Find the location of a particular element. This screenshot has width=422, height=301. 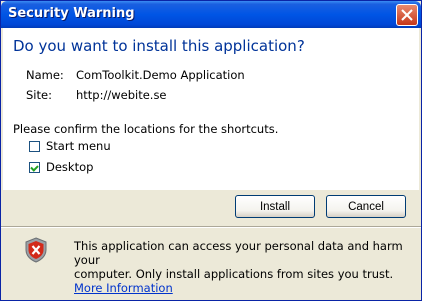

close-icon is located at coordinates (407, 15).